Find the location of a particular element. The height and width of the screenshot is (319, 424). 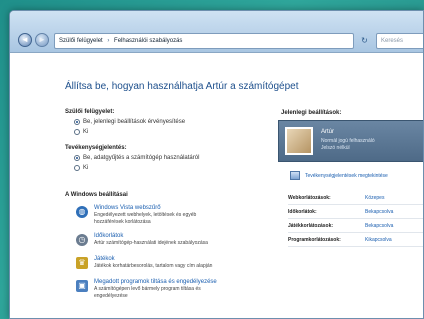

summary-row: Programkorlátozások: Kikapcsolva is located at coordinates (355, 240).